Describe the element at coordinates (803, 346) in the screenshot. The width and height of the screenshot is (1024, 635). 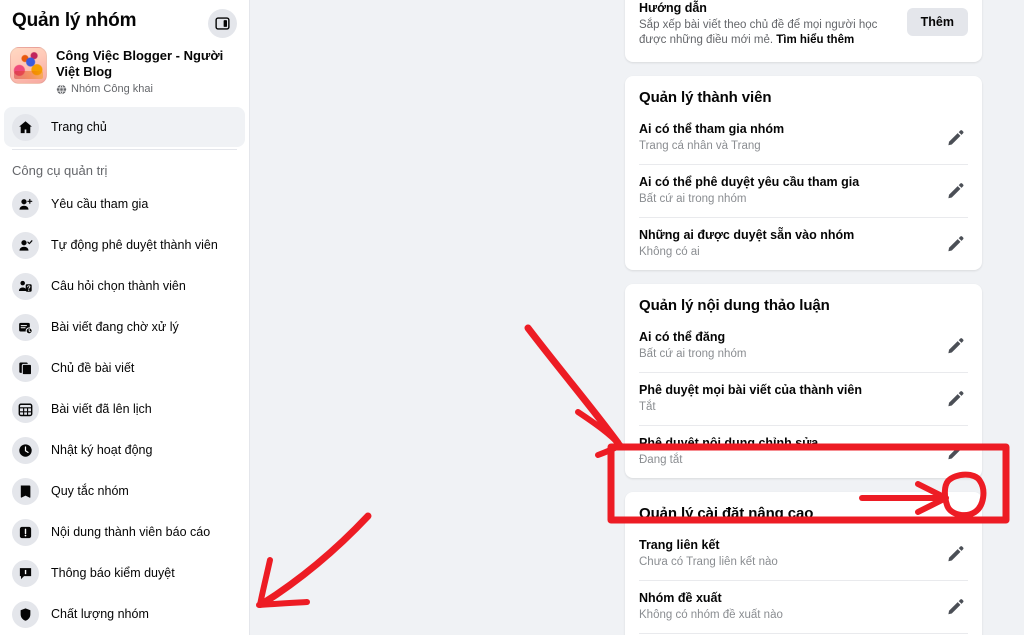
I see `setting-row: Ai có thể đăng Bất cứ ai trong nhóm` at that location.